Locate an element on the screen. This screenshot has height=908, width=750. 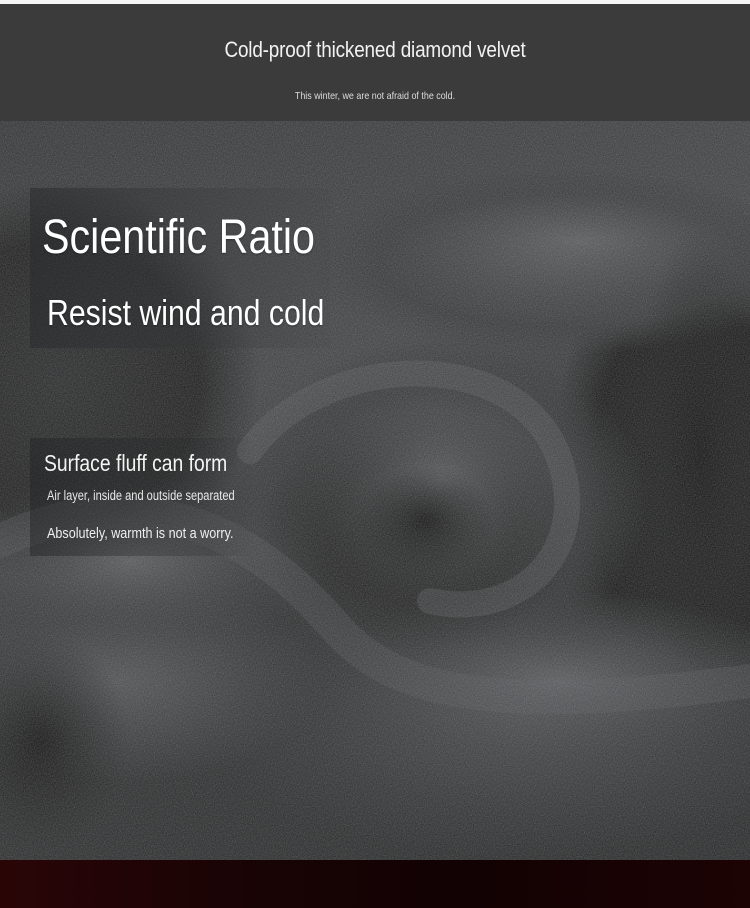
feature-line-2: Absolutely, warmth is not a worry. is located at coordinates (140, 533).